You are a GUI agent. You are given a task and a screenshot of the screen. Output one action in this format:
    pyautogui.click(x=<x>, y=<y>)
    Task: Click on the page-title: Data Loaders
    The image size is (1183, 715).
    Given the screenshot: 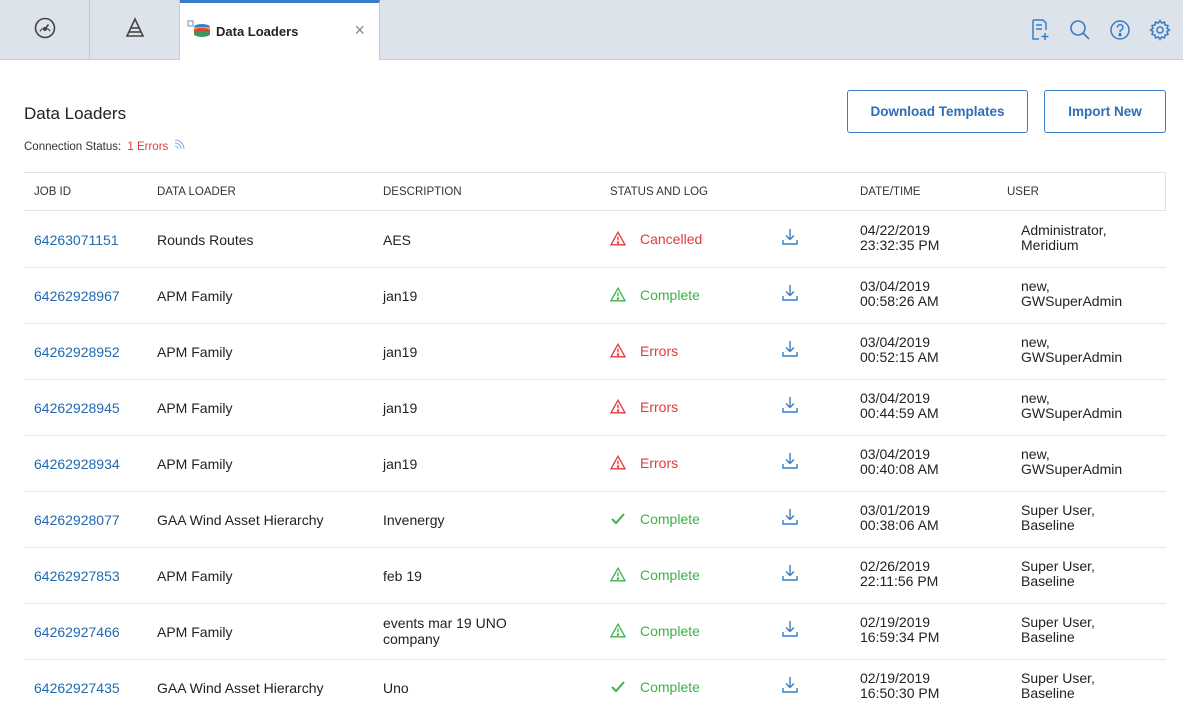 What is the action you would take?
    pyautogui.click(x=75, y=113)
    